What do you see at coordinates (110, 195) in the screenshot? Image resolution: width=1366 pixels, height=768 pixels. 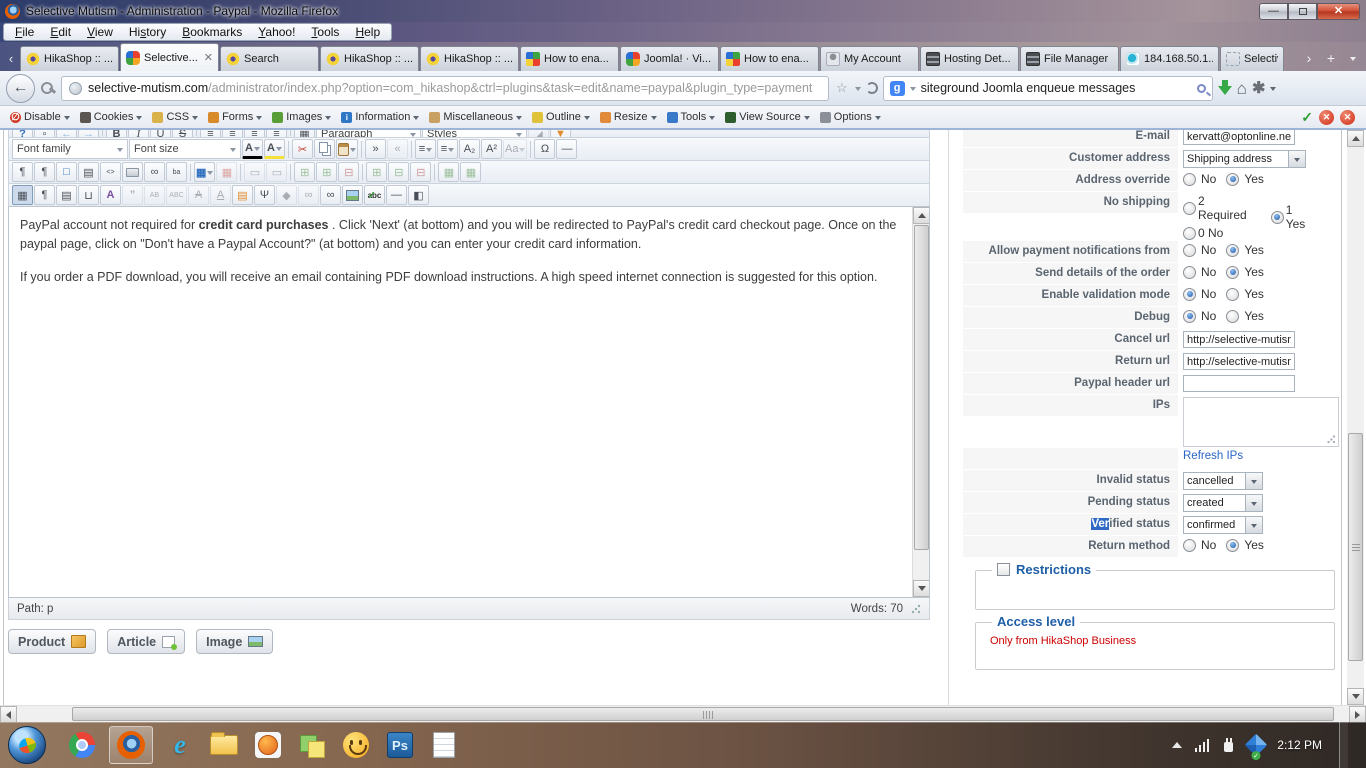 I see `style-props-icon: A` at bounding box center [110, 195].